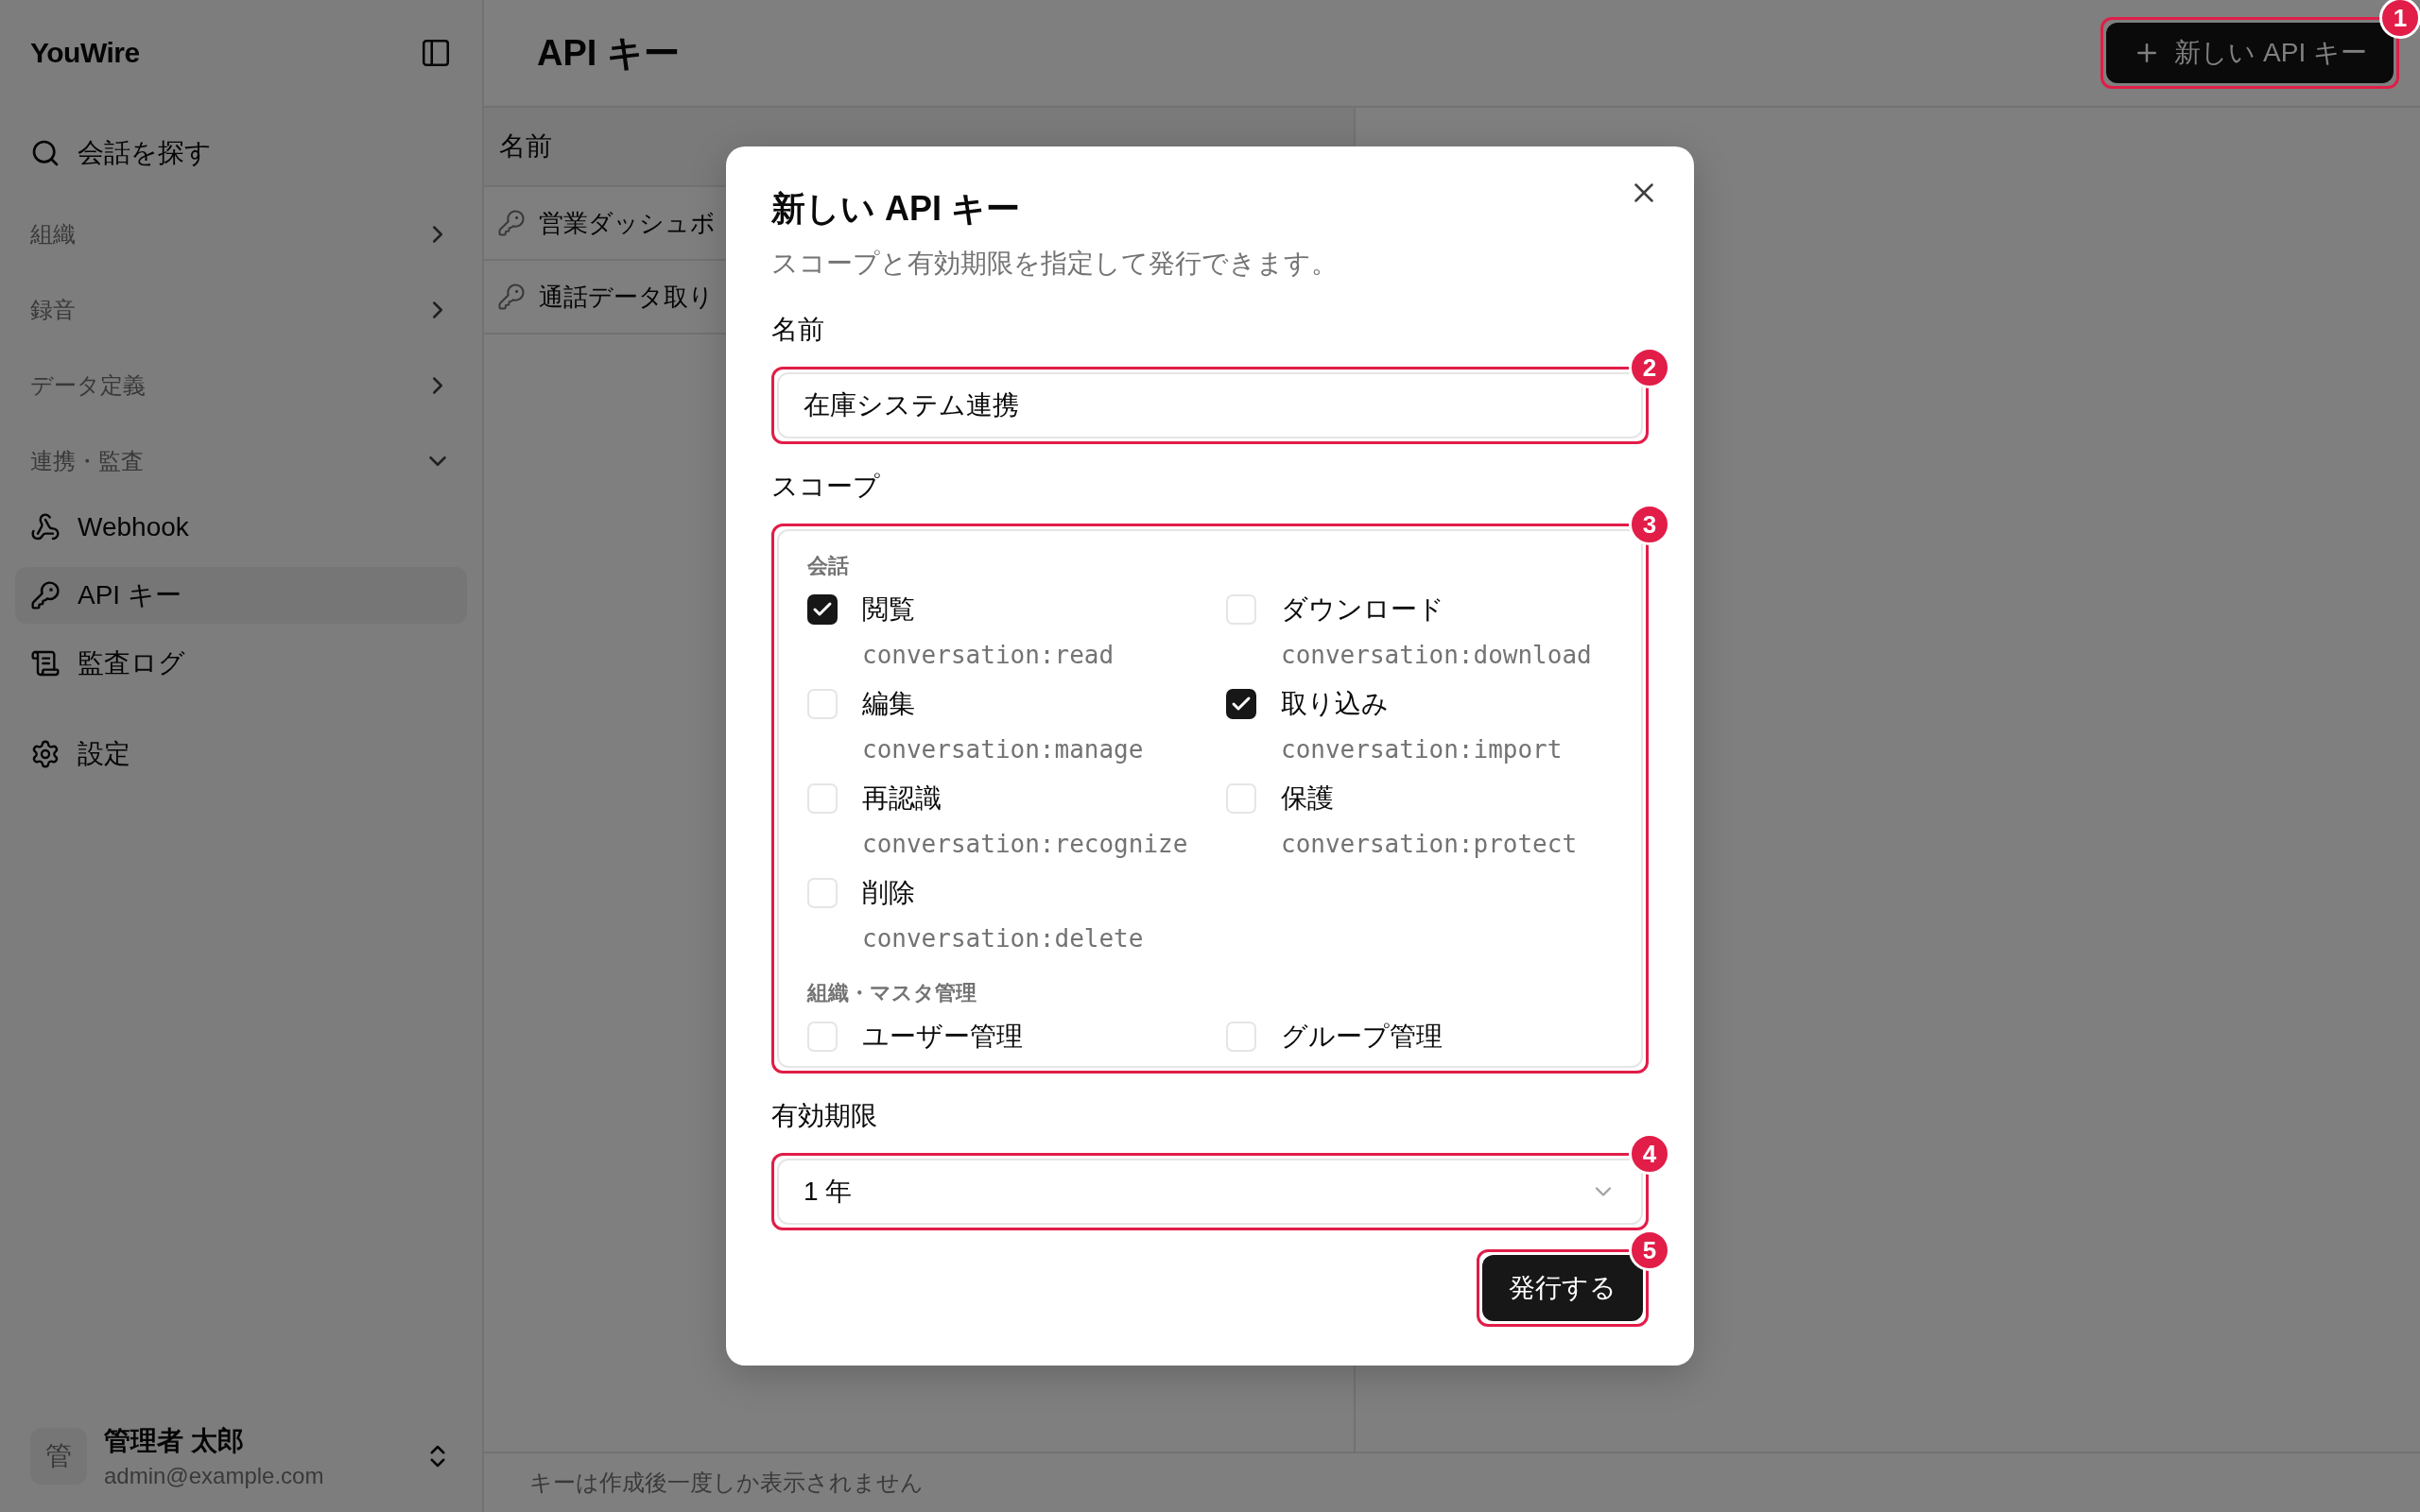 The width and height of the screenshot is (2420, 1512). What do you see at coordinates (1025, 844) in the screenshot?
I see `scope-code: conversation:recognize` at bounding box center [1025, 844].